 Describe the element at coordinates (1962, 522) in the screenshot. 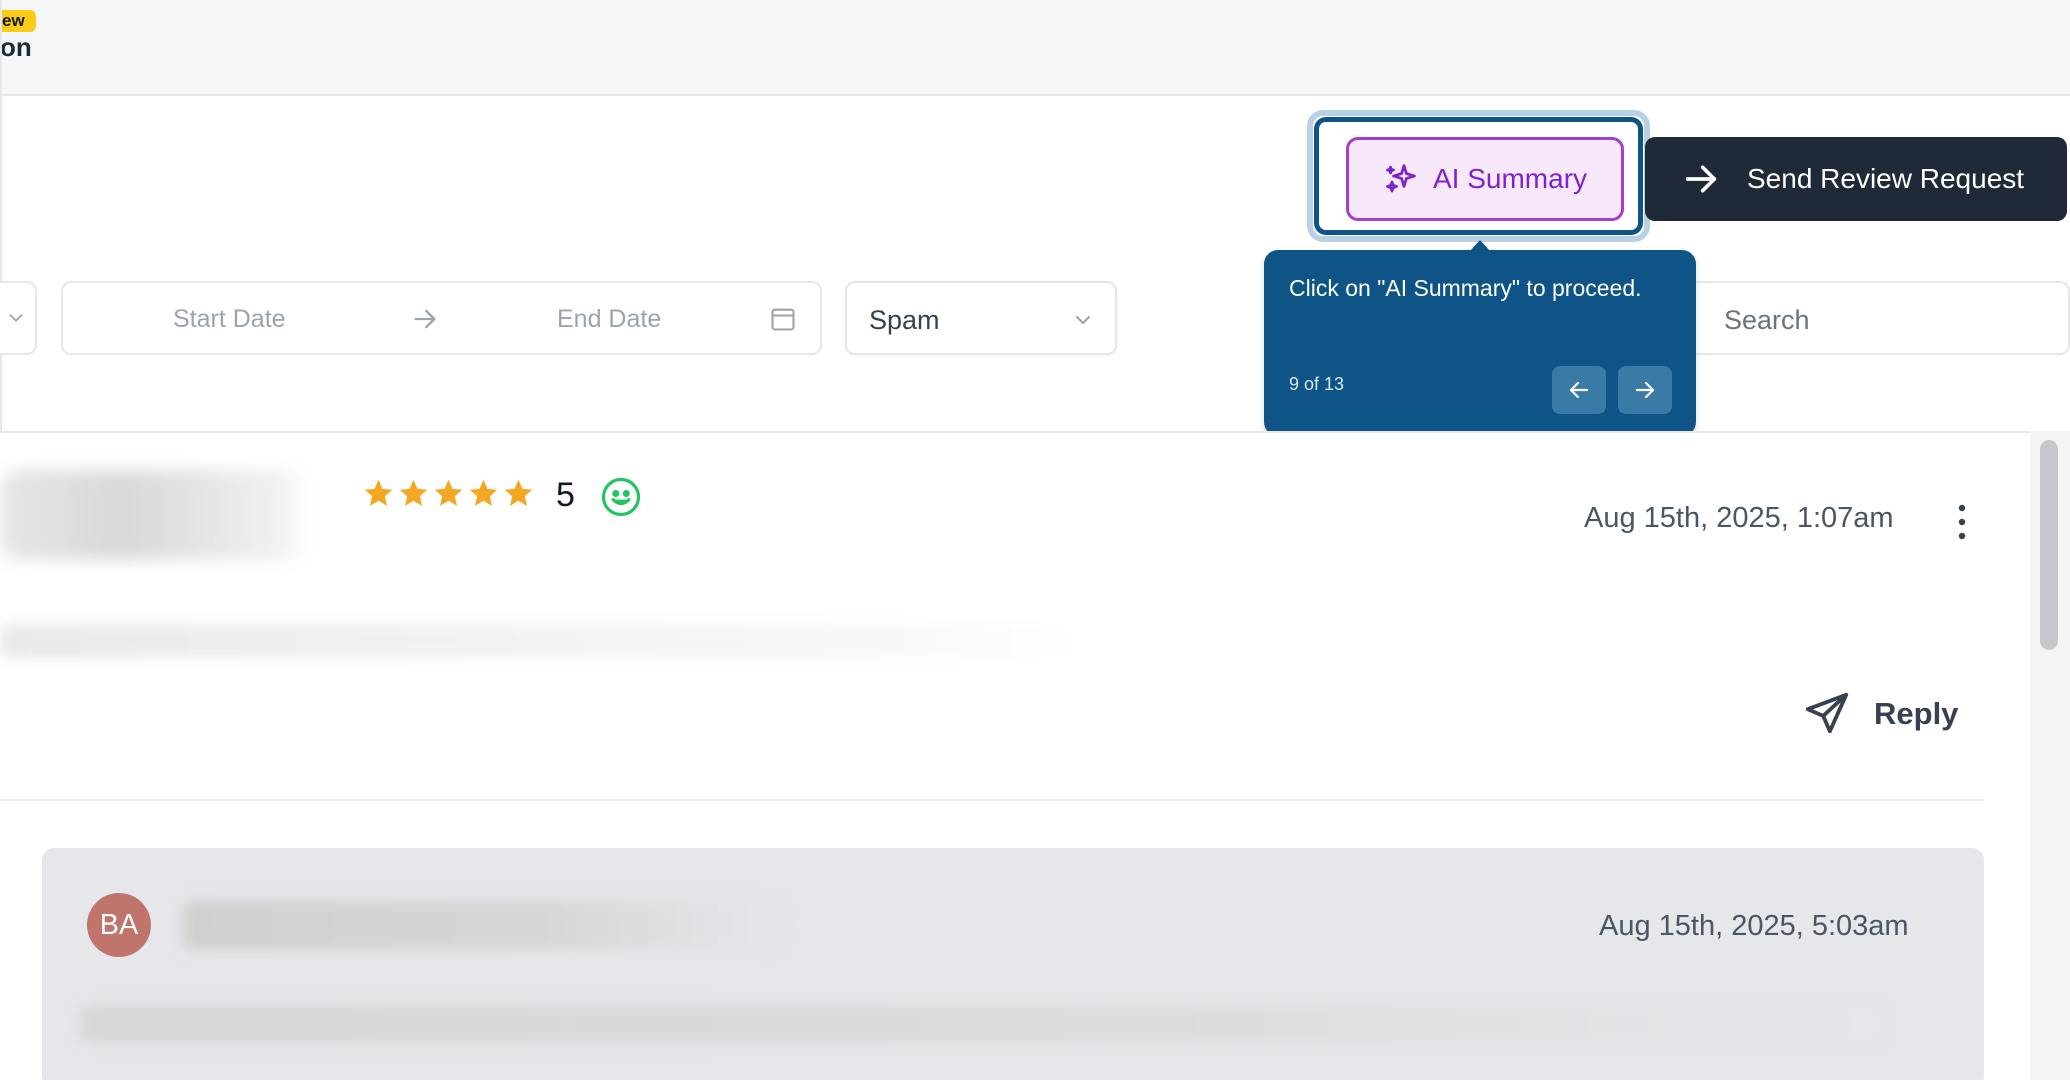

I see `more-vertical-icon` at that location.